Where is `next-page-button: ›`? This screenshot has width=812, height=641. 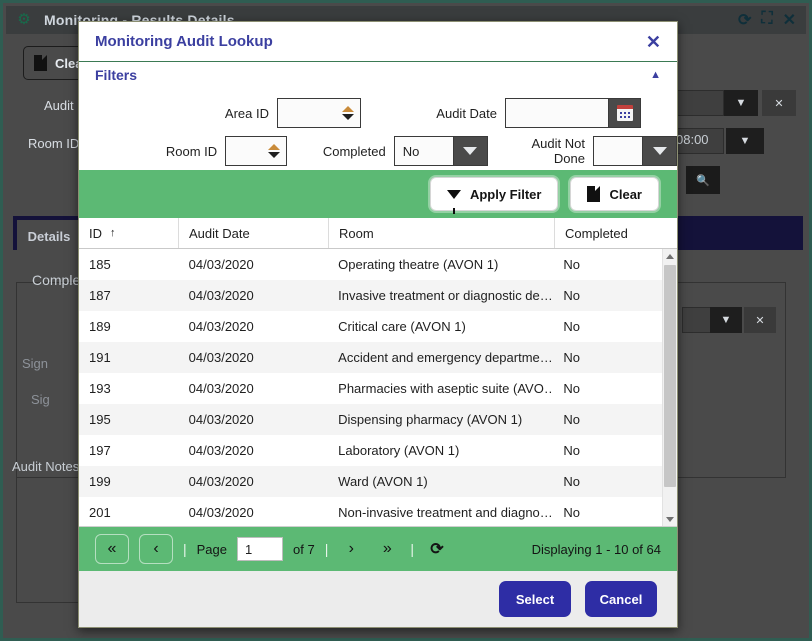 next-page-button: › is located at coordinates (351, 549).